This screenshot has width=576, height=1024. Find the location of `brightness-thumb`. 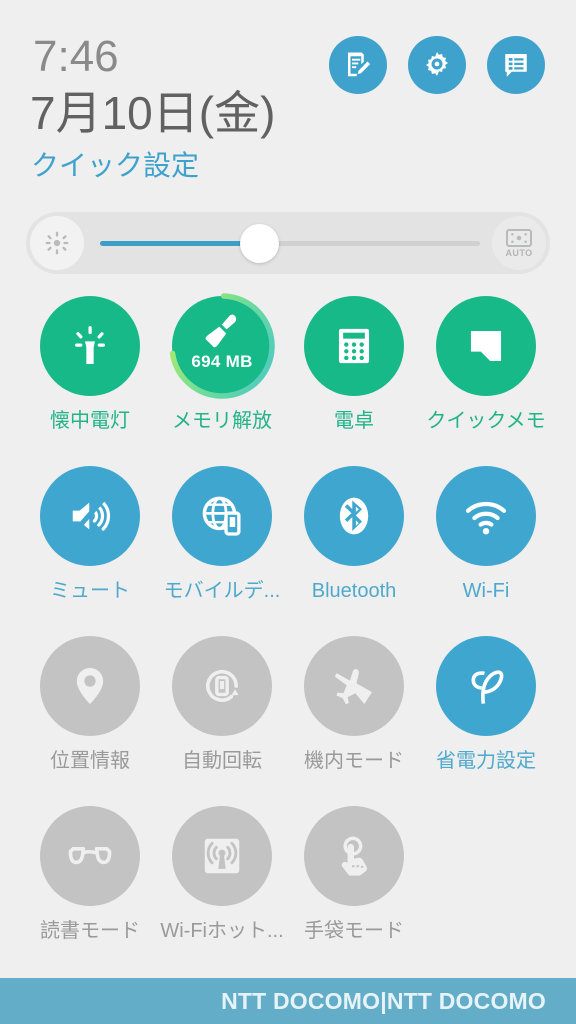

brightness-thumb is located at coordinates (260, 243).